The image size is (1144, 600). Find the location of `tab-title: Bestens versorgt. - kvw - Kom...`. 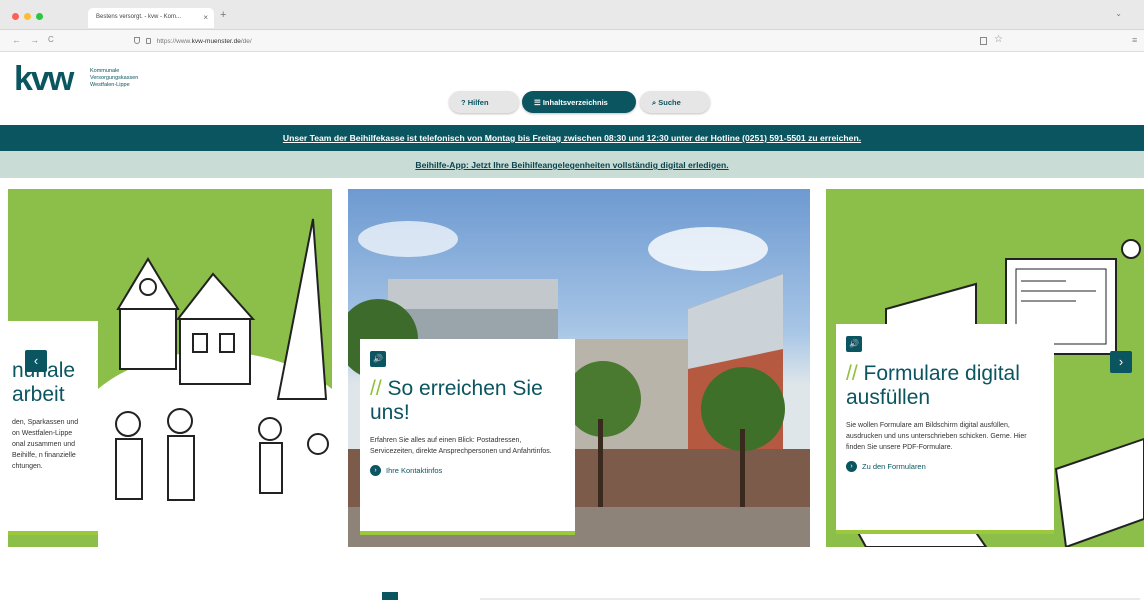

tab-title: Bestens versorgt. - kvw - Kom... is located at coordinates (139, 17).